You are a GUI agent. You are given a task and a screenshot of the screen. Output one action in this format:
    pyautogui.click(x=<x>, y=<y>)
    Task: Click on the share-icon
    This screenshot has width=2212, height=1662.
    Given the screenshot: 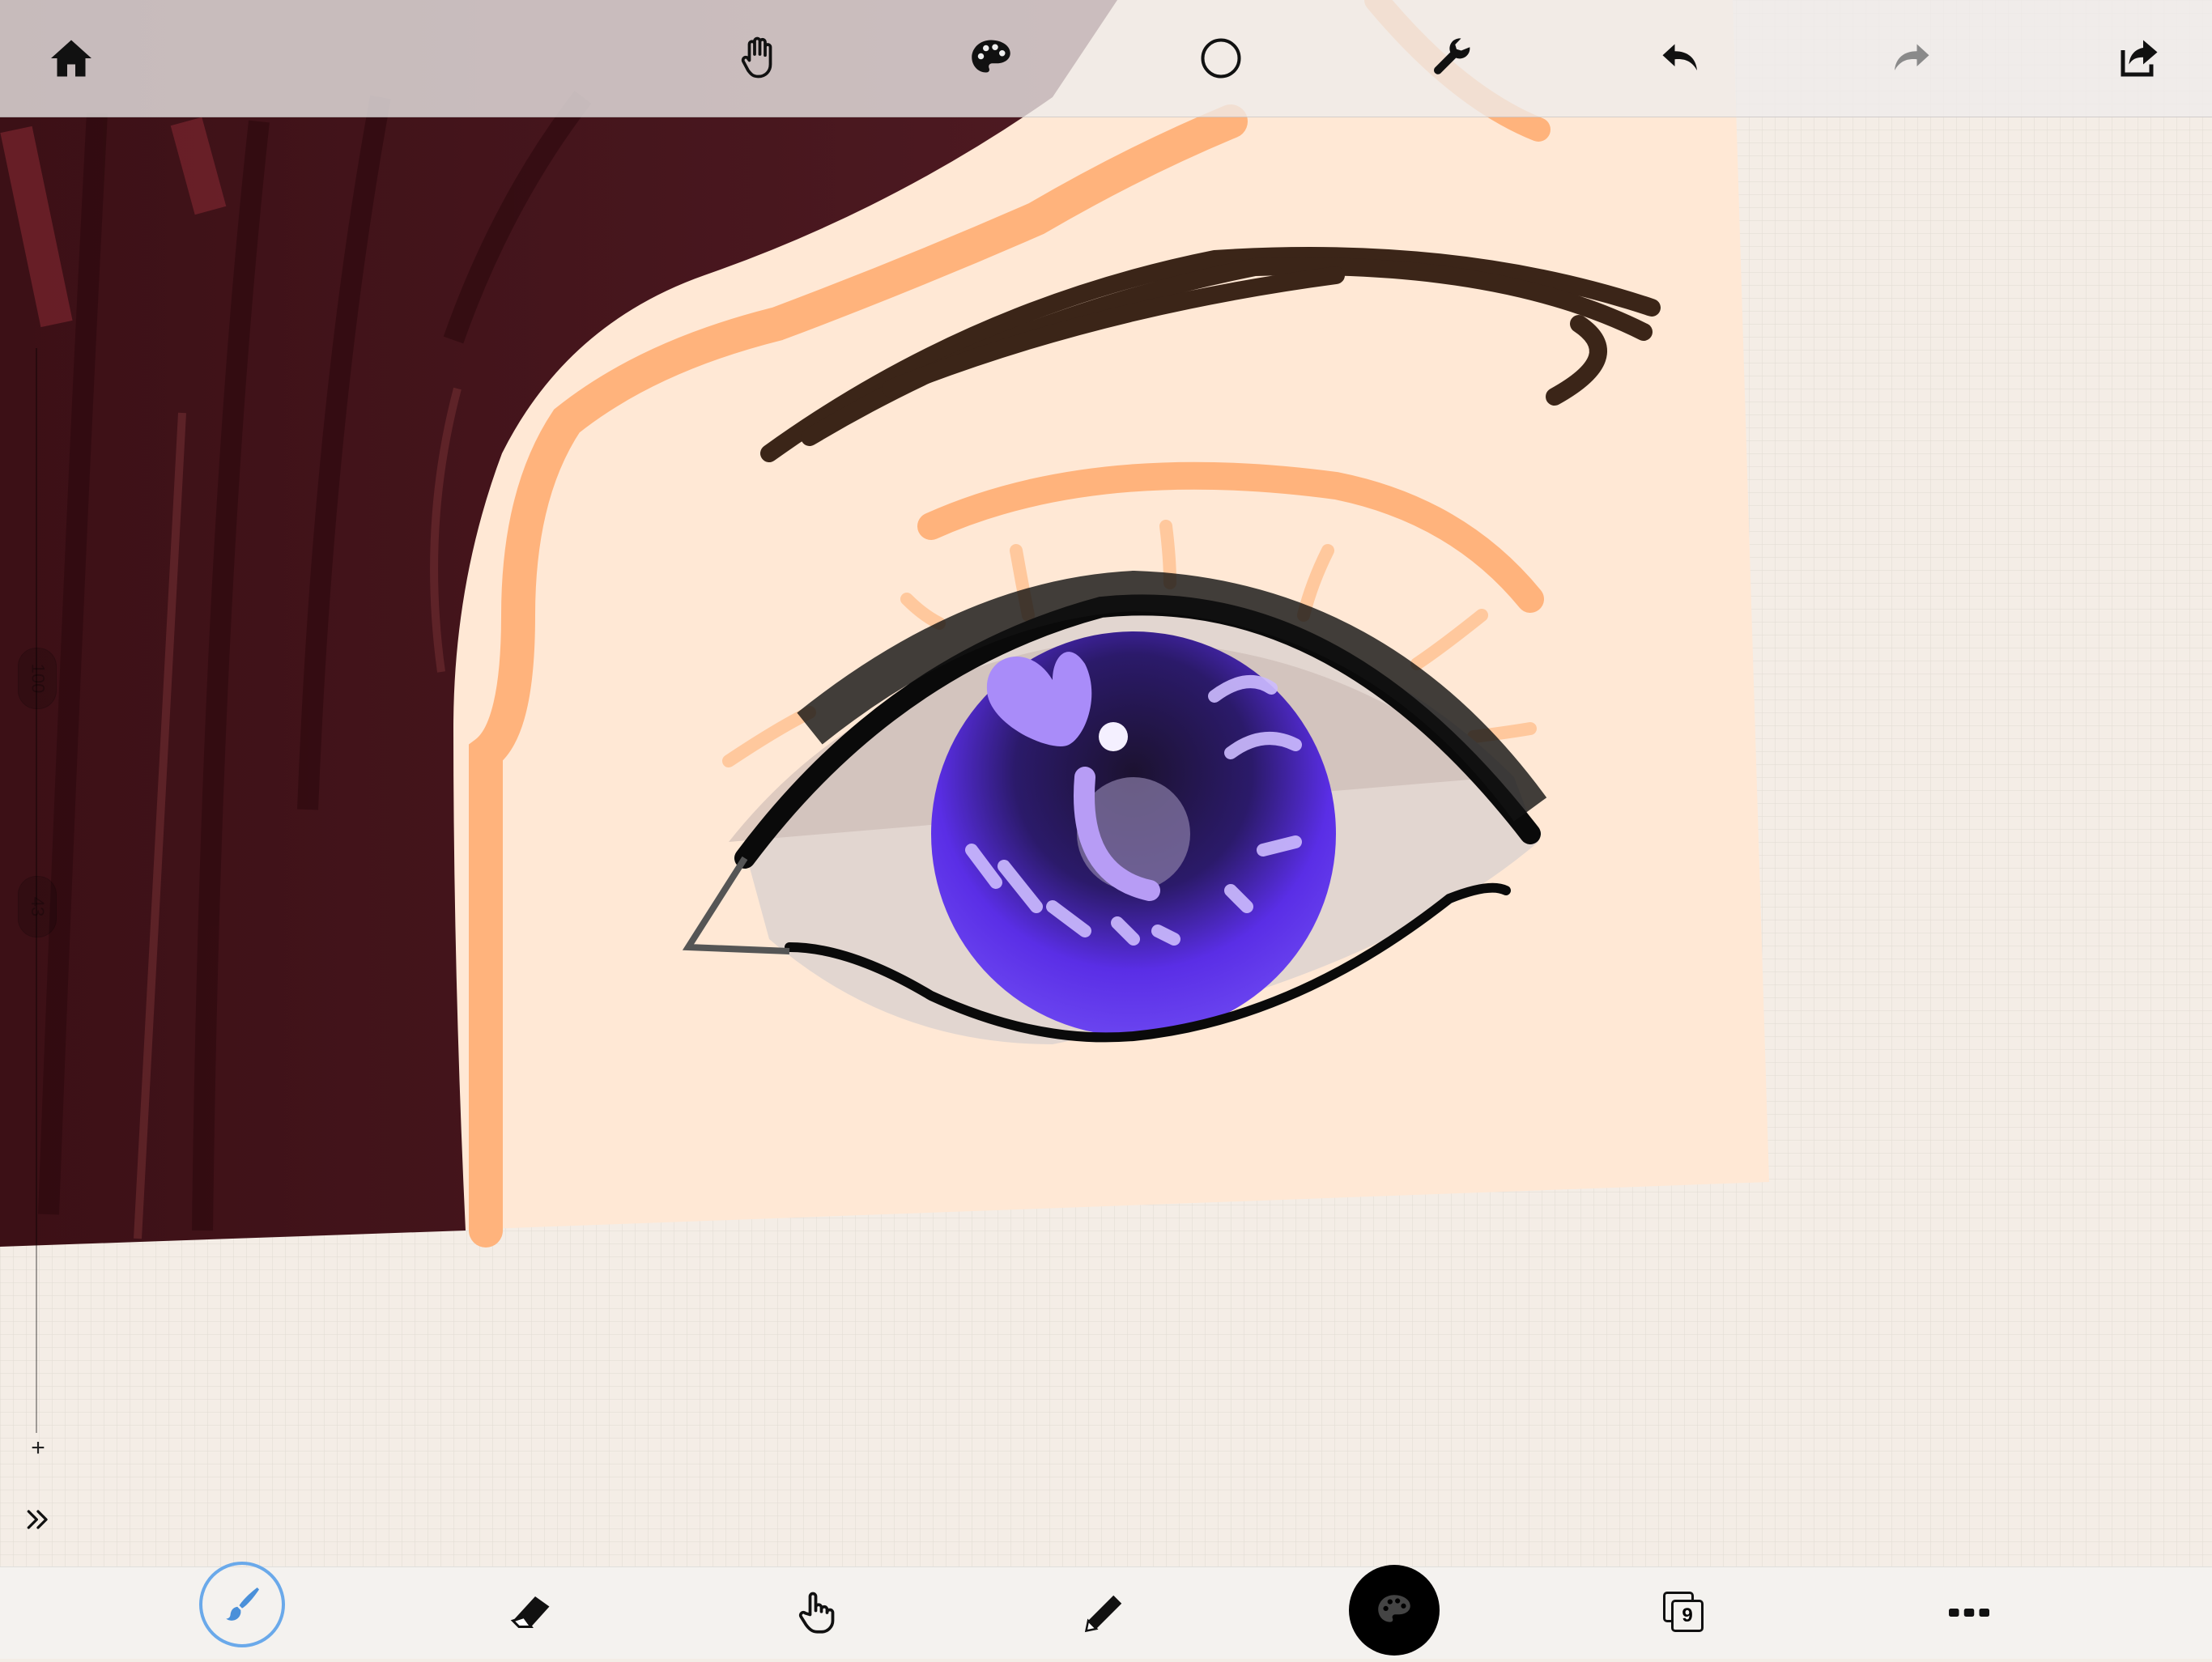 What is the action you would take?
    pyautogui.click(x=2139, y=58)
    